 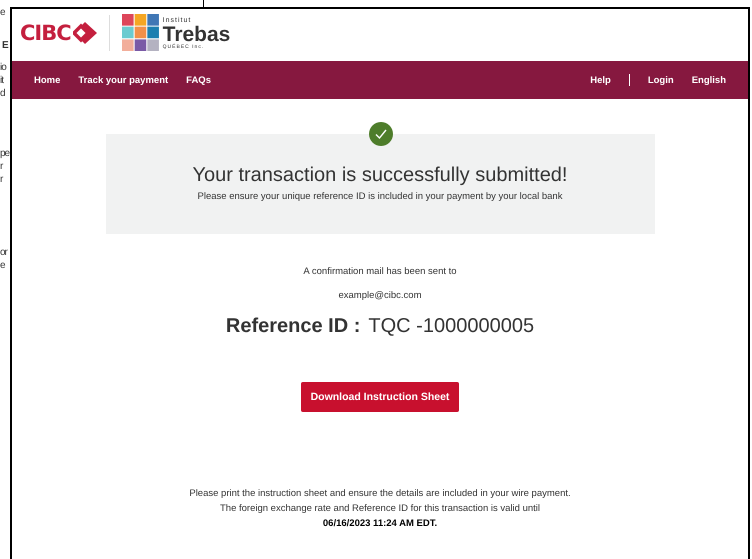 What do you see at coordinates (198, 80) in the screenshot?
I see `nav-link: FAQs` at bounding box center [198, 80].